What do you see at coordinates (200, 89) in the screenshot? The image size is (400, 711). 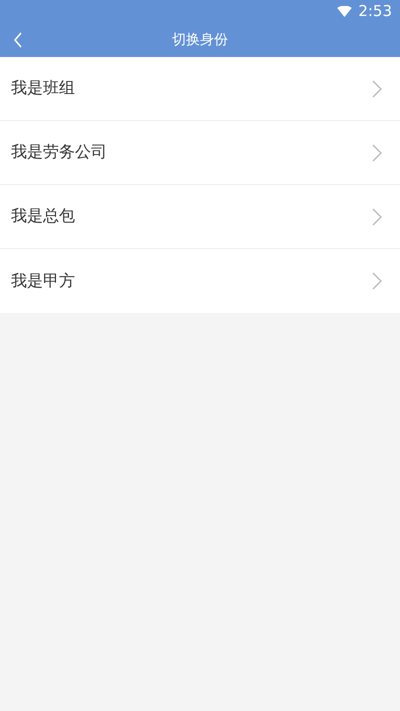 I see `list-item: 我是班组` at bounding box center [200, 89].